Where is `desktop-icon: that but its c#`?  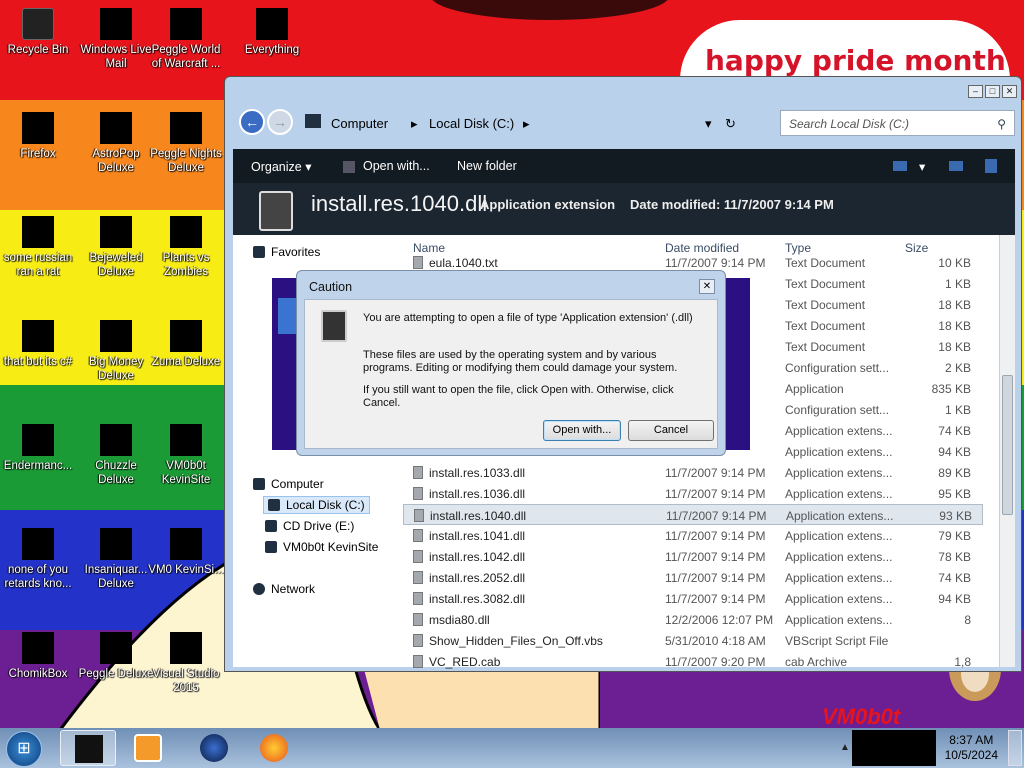
desktop-icon: that but its c# is located at coordinates (38, 344).